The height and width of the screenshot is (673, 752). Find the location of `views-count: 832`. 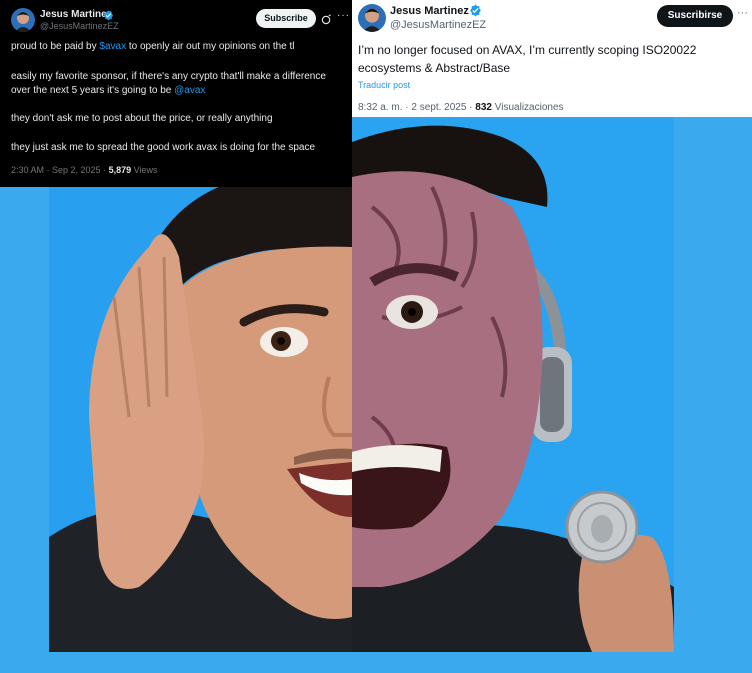

views-count: 832 is located at coordinates (483, 107).